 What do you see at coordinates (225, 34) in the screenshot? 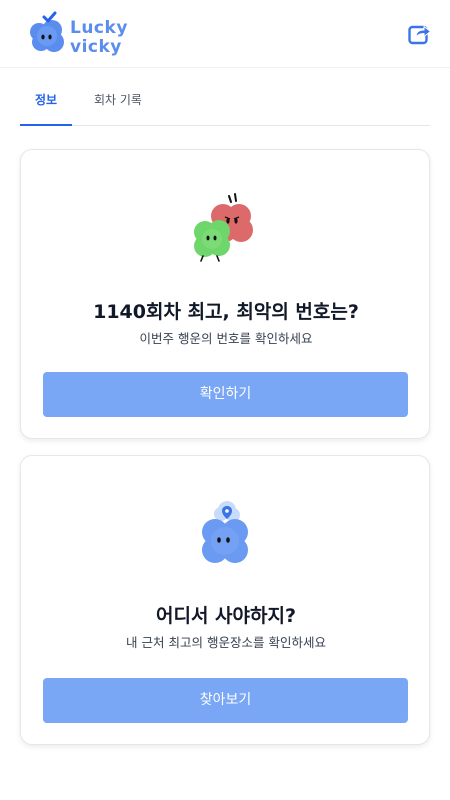
I see `app-header: Lucky vicky` at bounding box center [225, 34].